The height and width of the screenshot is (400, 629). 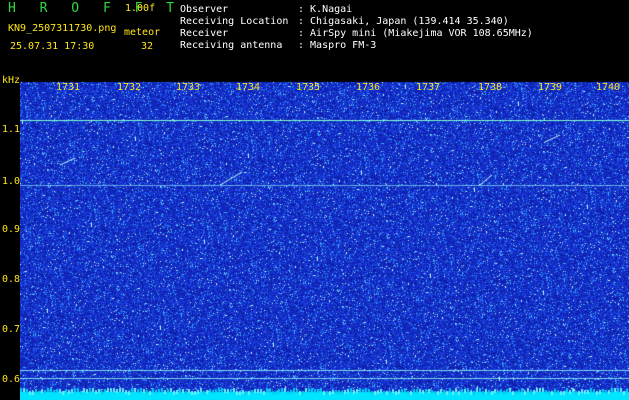 I want to click on receiver-value: : AirSpy mini (Miakejima VOR 108.65MHz), so click(x=415, y=33).